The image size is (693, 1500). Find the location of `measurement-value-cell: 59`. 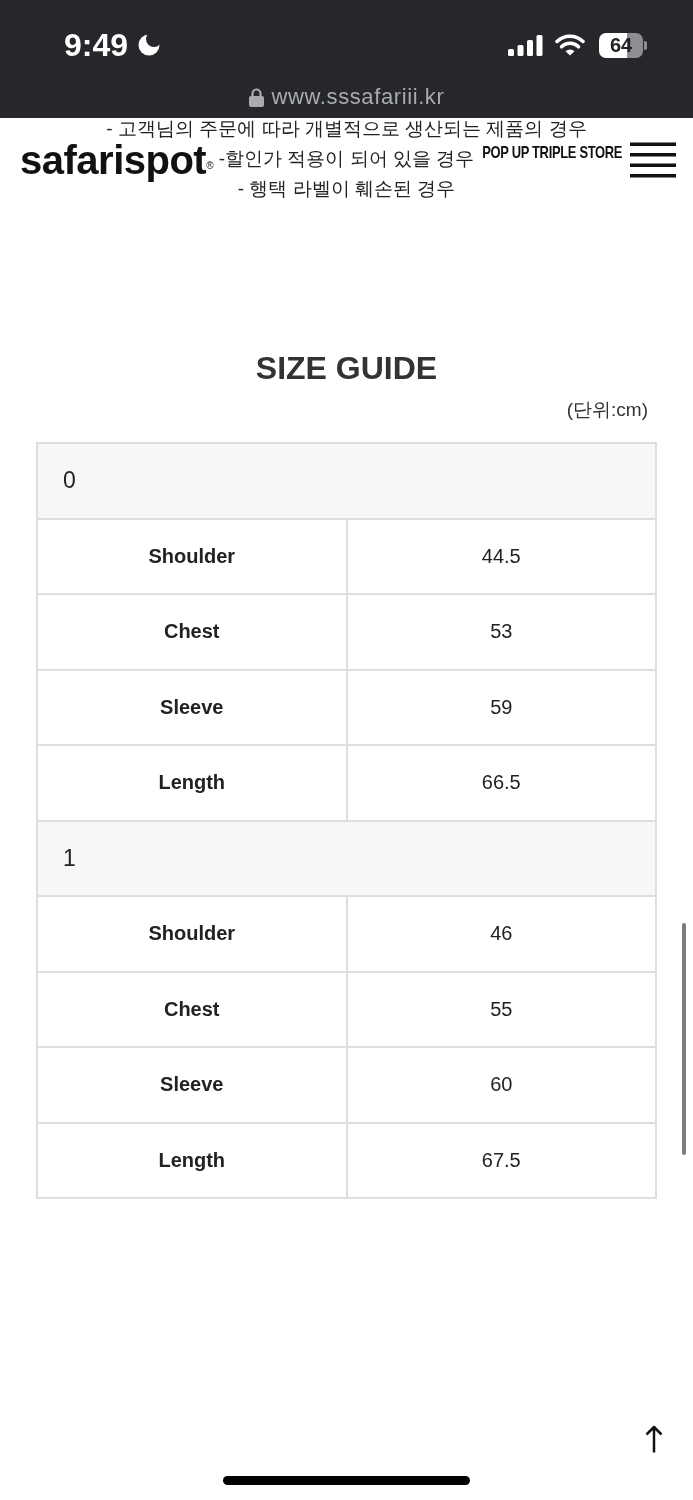

measurement-value-cell: 59 is located at coordinates (501, 707).